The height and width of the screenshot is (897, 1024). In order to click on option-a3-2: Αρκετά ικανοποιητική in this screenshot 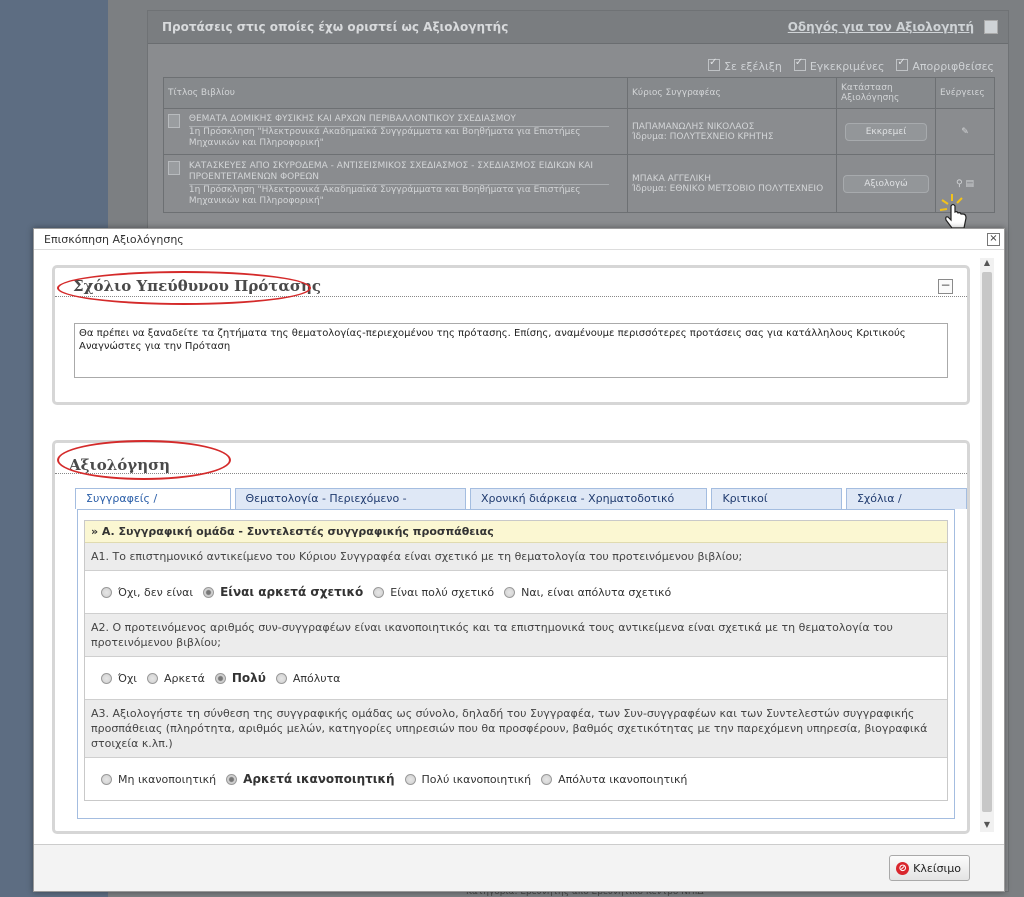, I will do `click(310, 779)`.